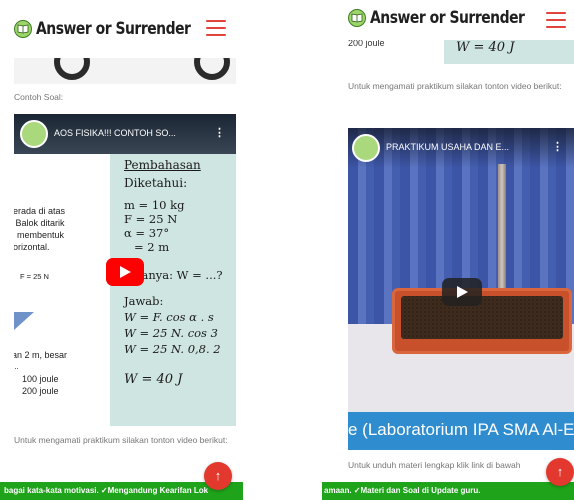 Image resolution: width=574 pixels, height=500 pixels. What do you see at coordinates (125, 71) in the screenshot?
I see `cropped-image-strip` at bounding box center [125, 71].